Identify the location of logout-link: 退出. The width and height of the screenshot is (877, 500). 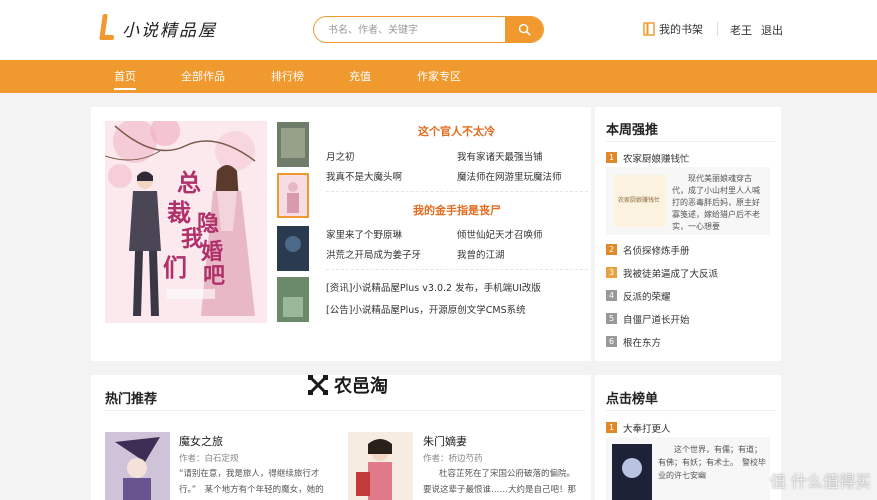
(772, 30).